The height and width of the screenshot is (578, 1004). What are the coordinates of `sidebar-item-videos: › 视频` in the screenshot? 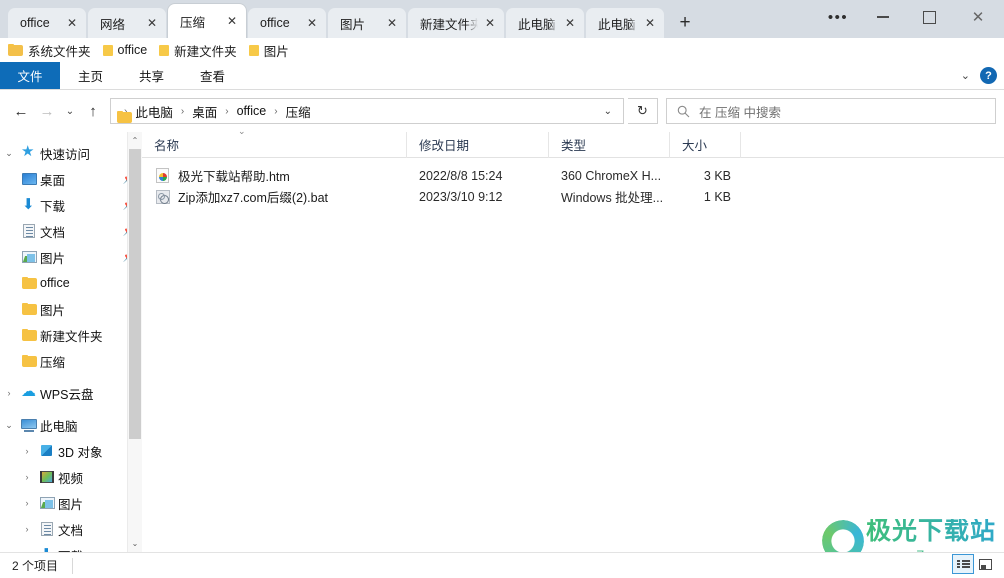 It's located at (71, 477).